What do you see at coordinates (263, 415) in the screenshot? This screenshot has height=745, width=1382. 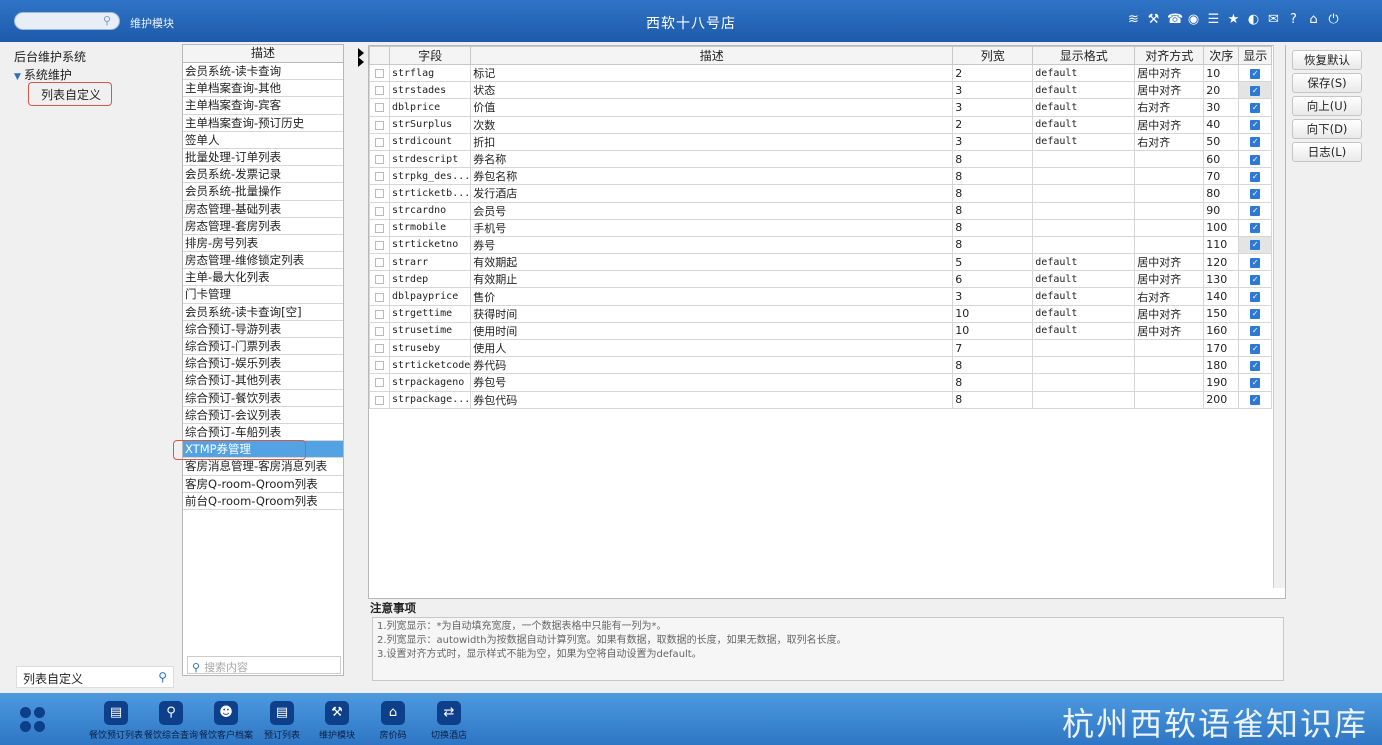 I see `list-item: 综合预订-会议列表` at bounding box center [263, 415].